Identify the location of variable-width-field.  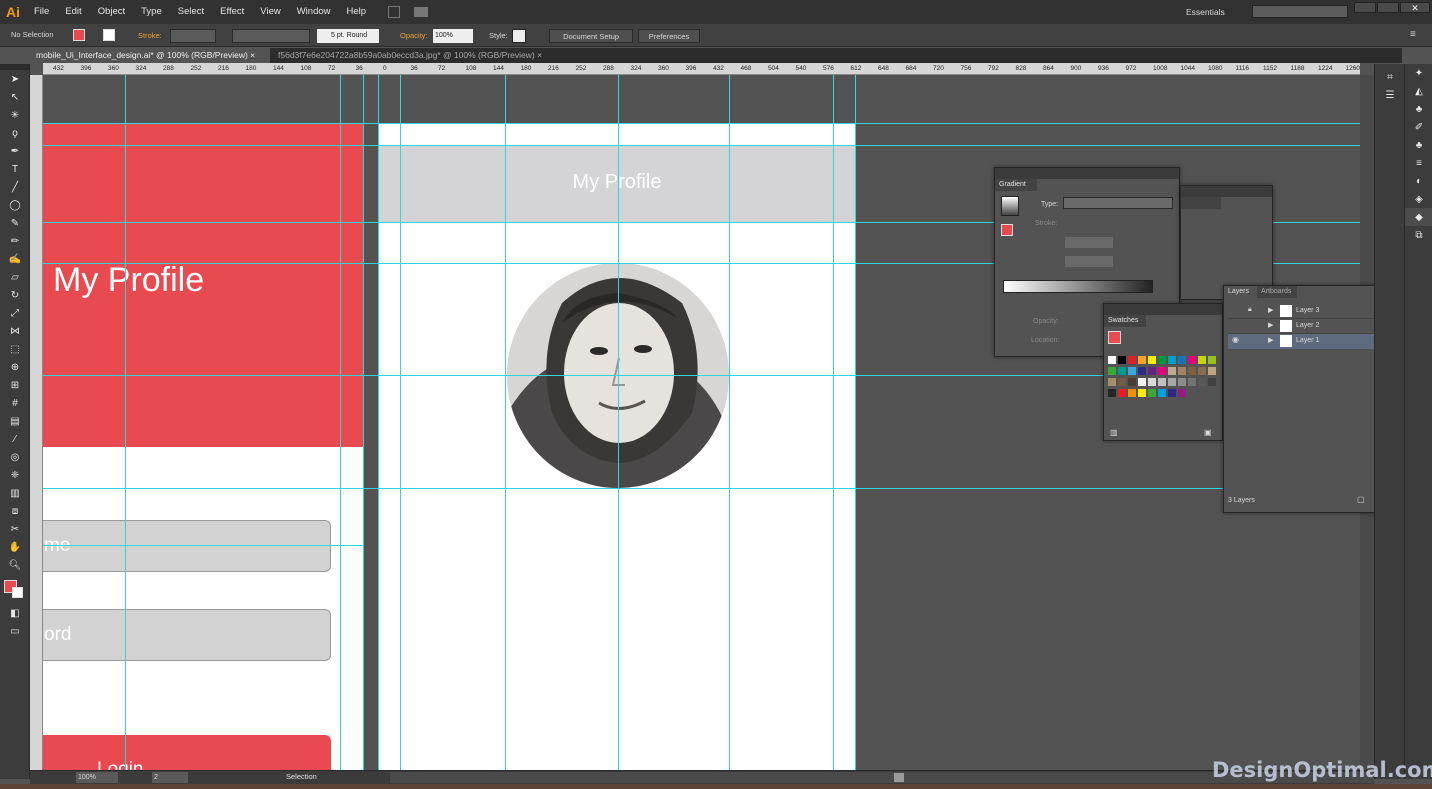
(271, 36).